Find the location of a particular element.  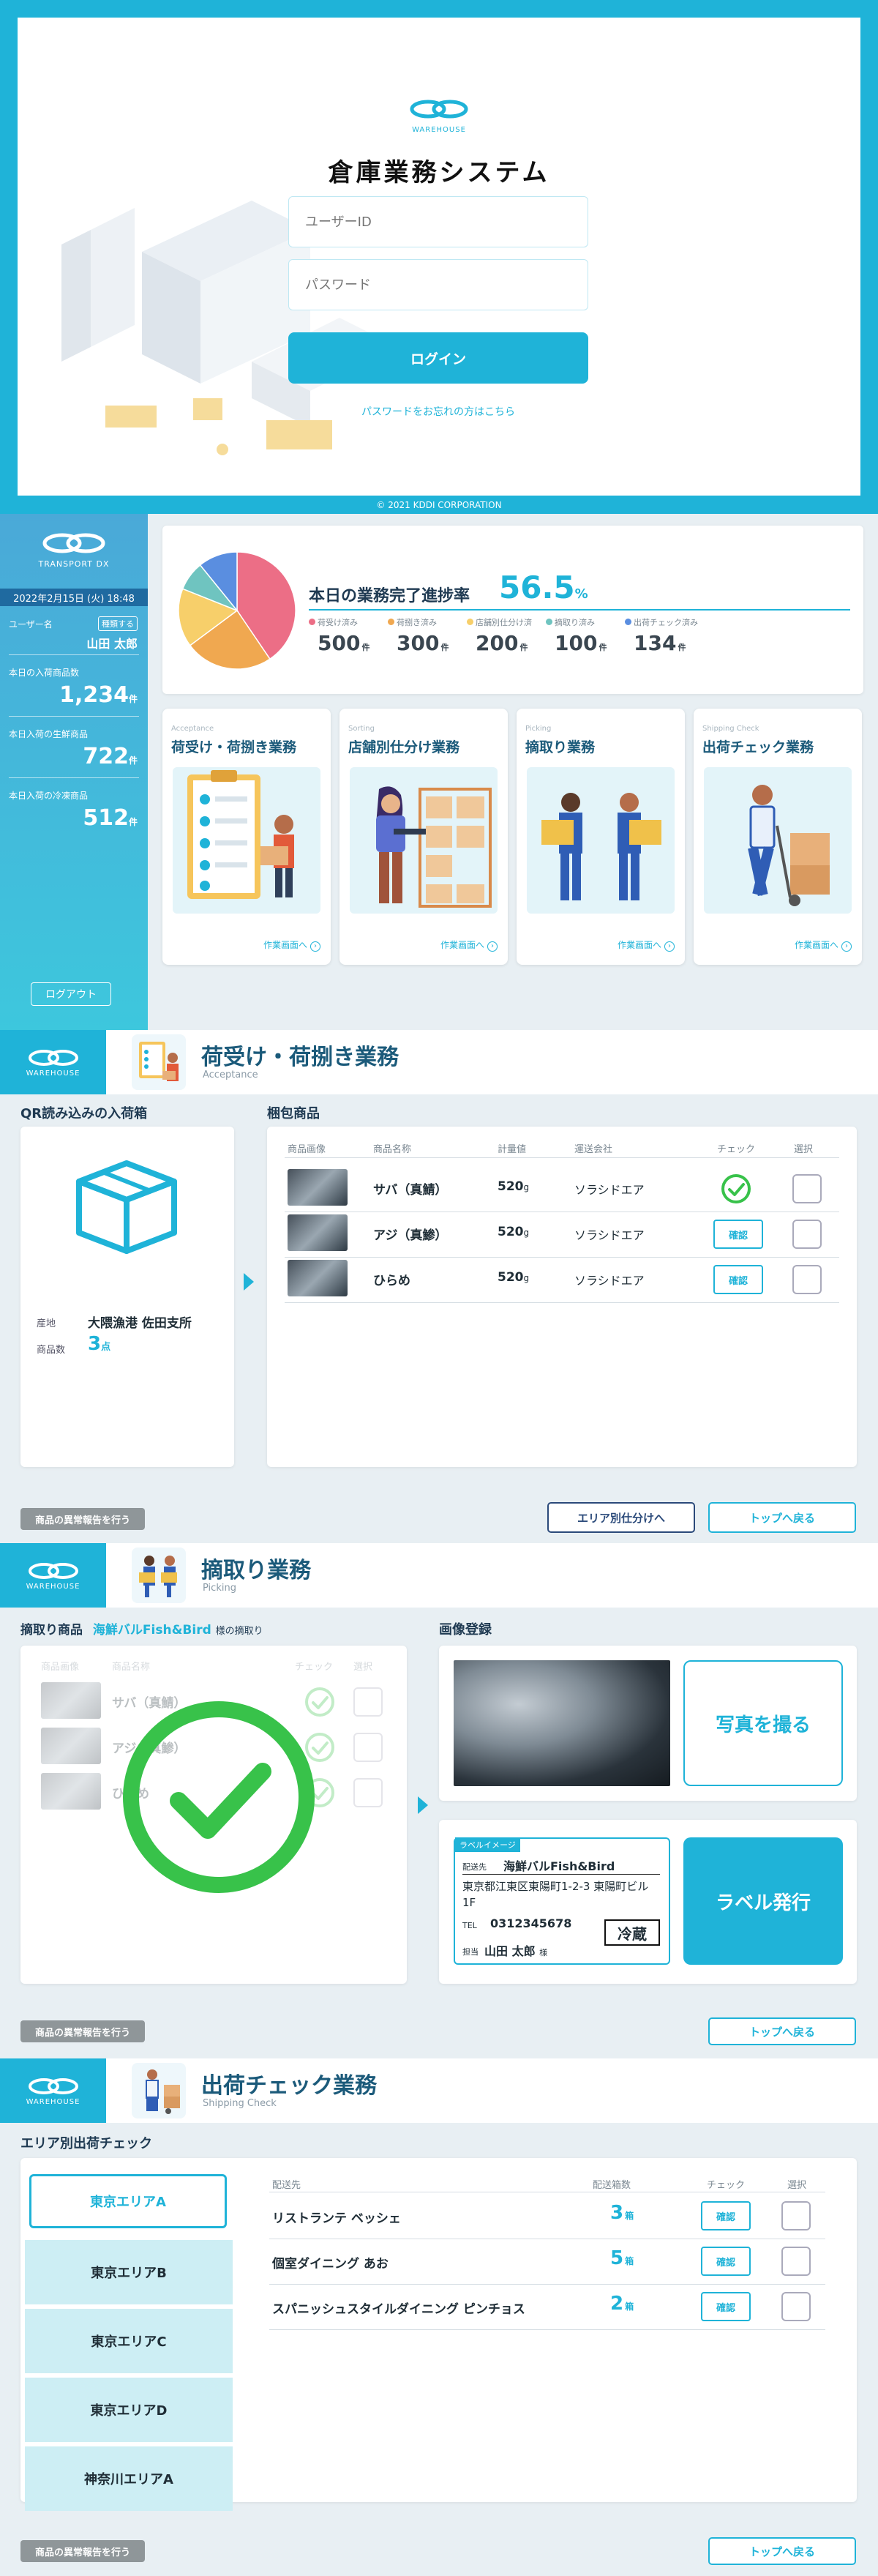

area-tab: 東京エリアC is located at coordinates (129, 2341).